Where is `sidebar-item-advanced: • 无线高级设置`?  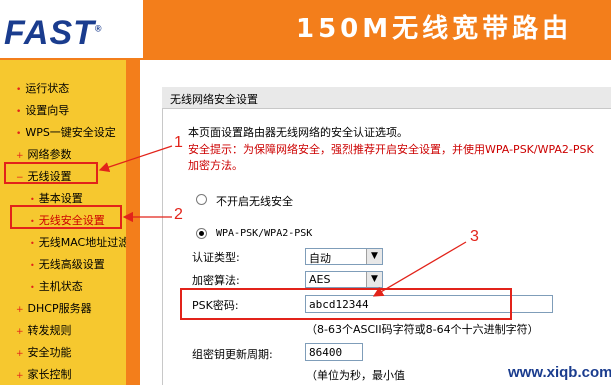 sidebar-item-advanced: • 无线高级设置 is located at coordinates (67, 264).